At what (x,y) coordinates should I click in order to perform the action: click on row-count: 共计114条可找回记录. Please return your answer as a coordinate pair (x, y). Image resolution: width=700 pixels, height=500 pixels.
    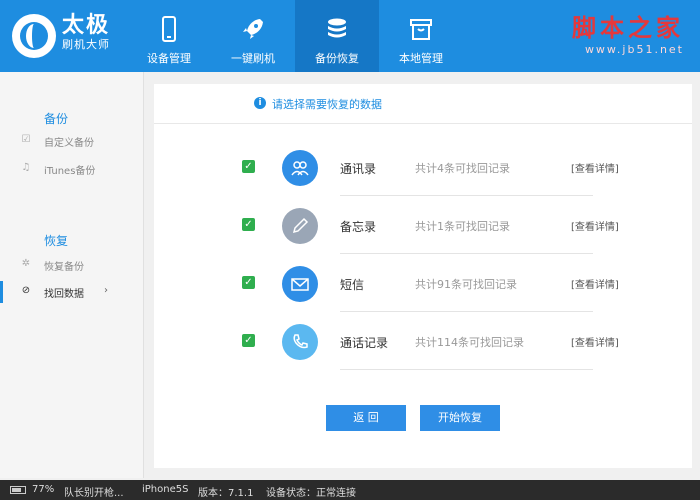
    Looking at the image, I should click on (469, 342).